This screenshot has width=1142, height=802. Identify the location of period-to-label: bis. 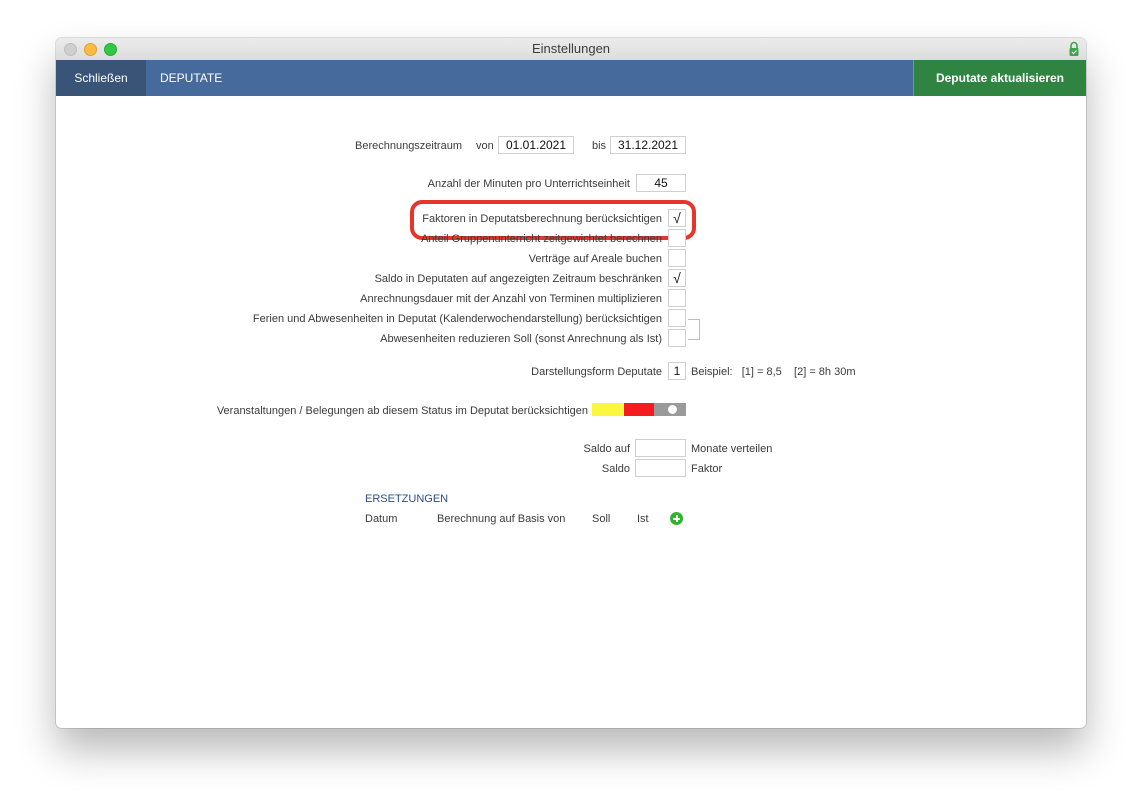
(599, 146).